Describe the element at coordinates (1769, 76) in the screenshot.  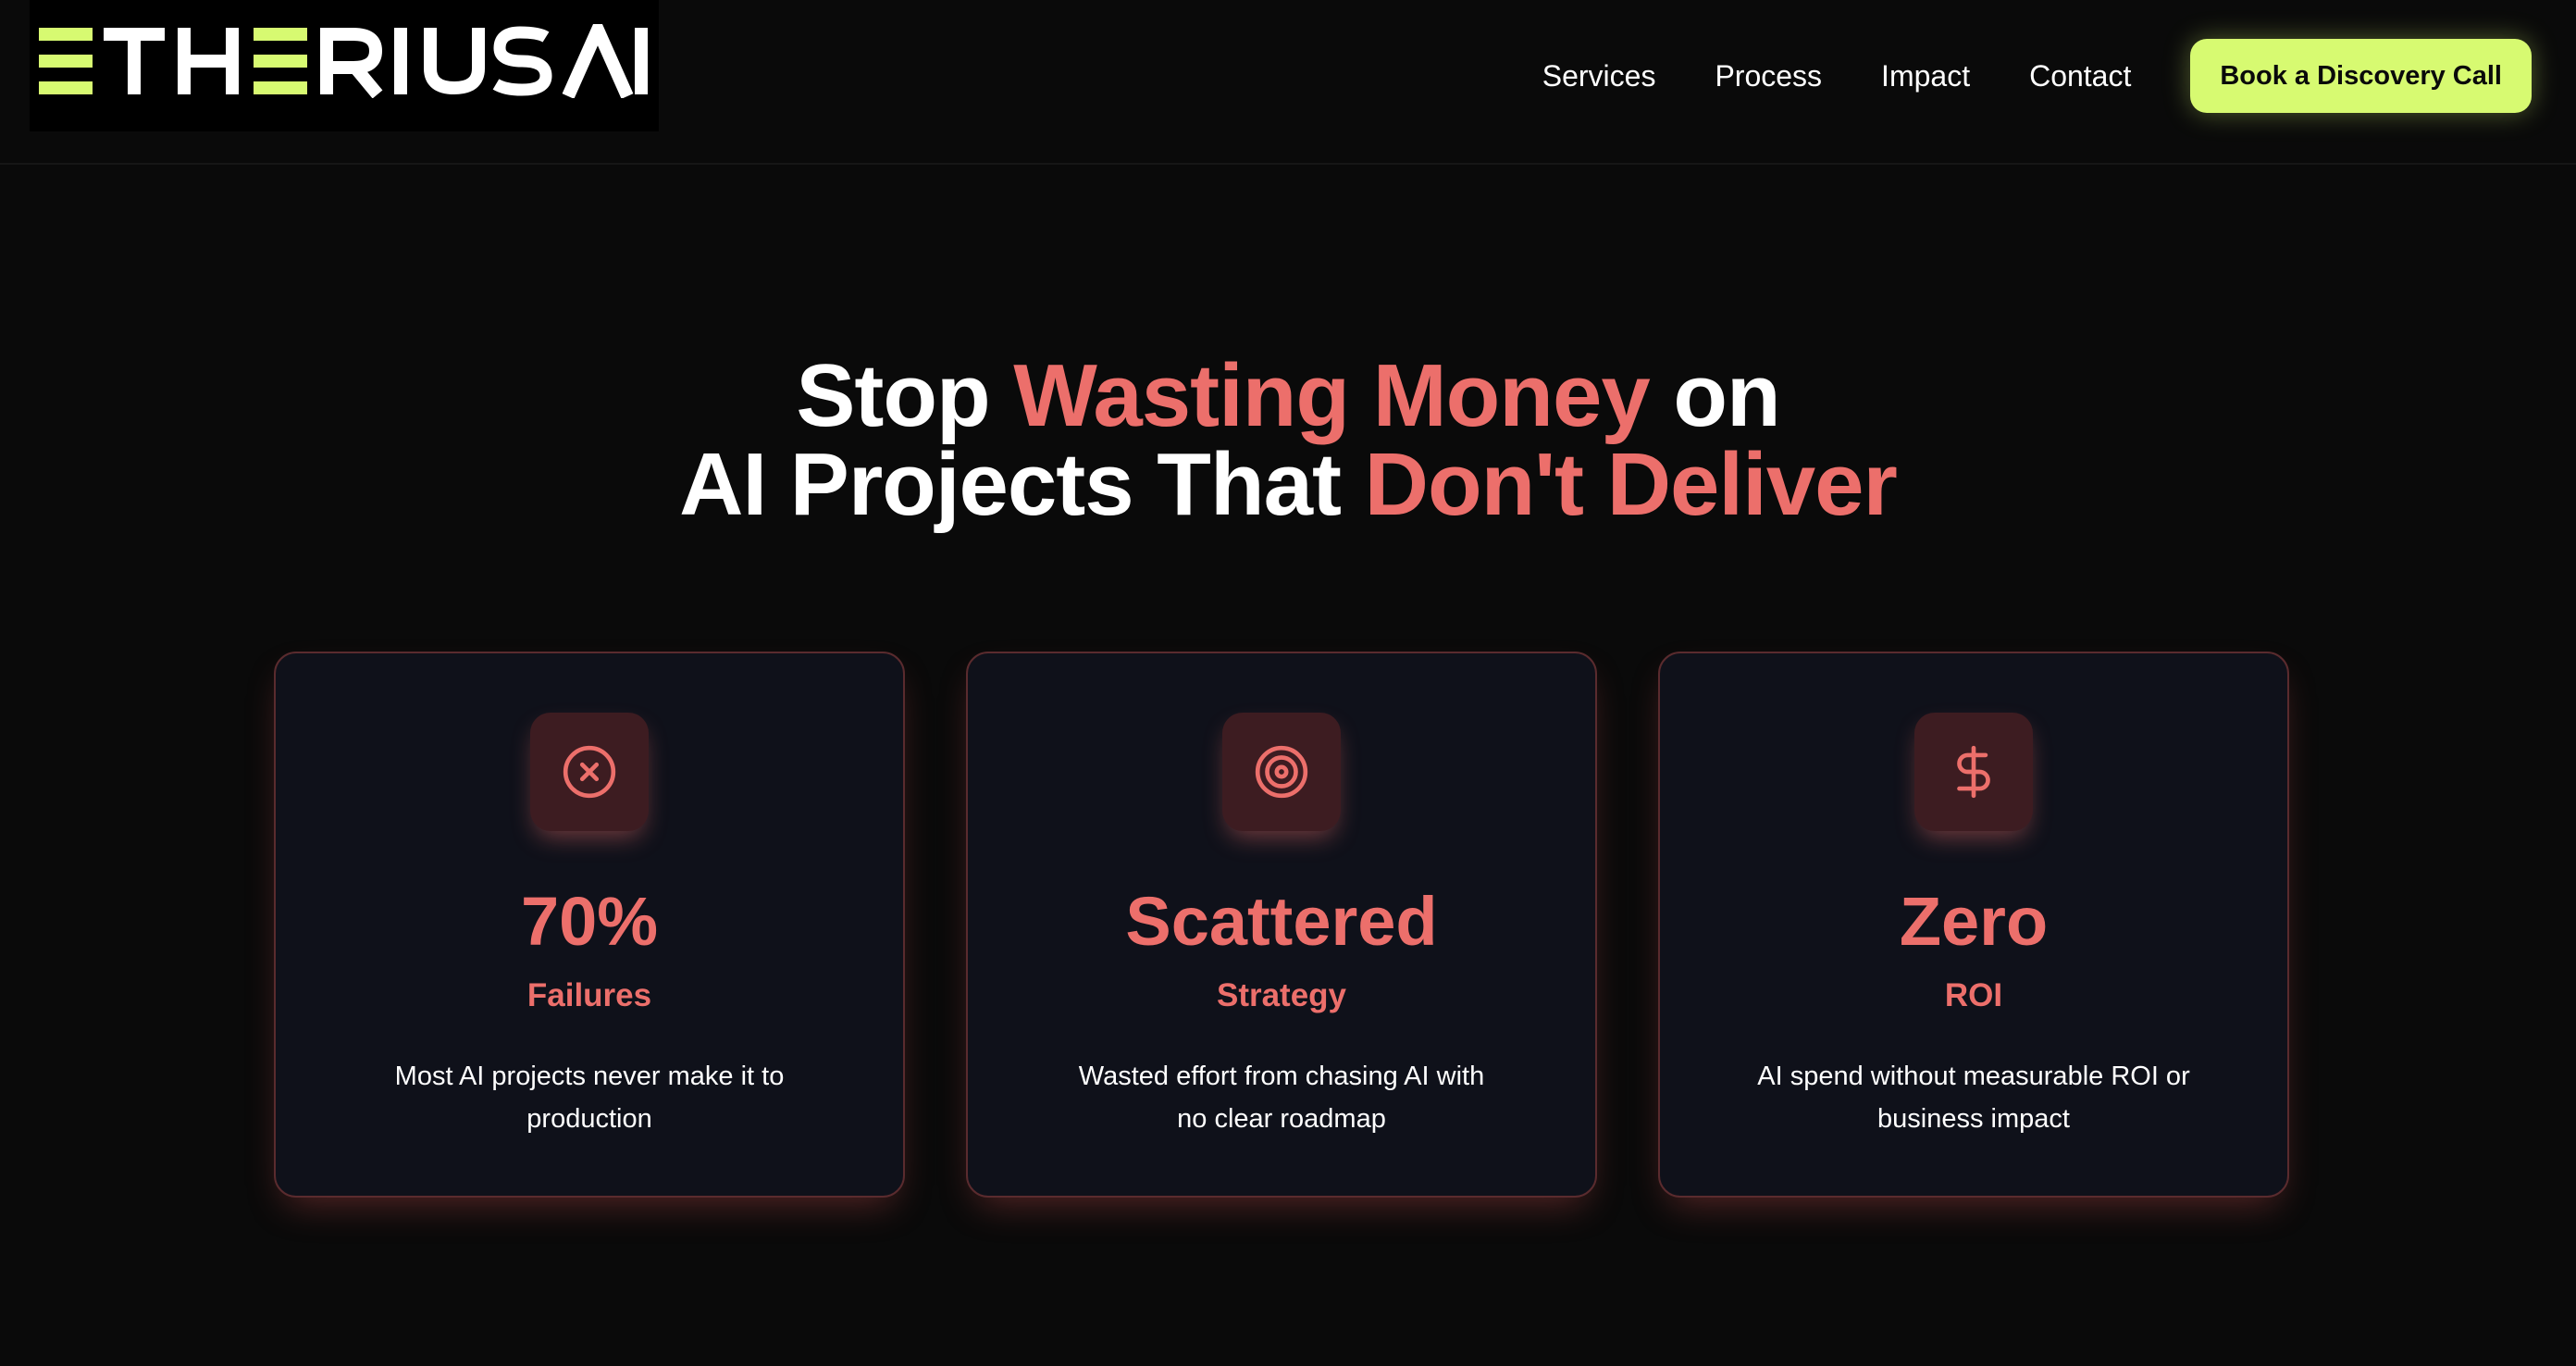
I see `nav-process-link: Process` at that location.